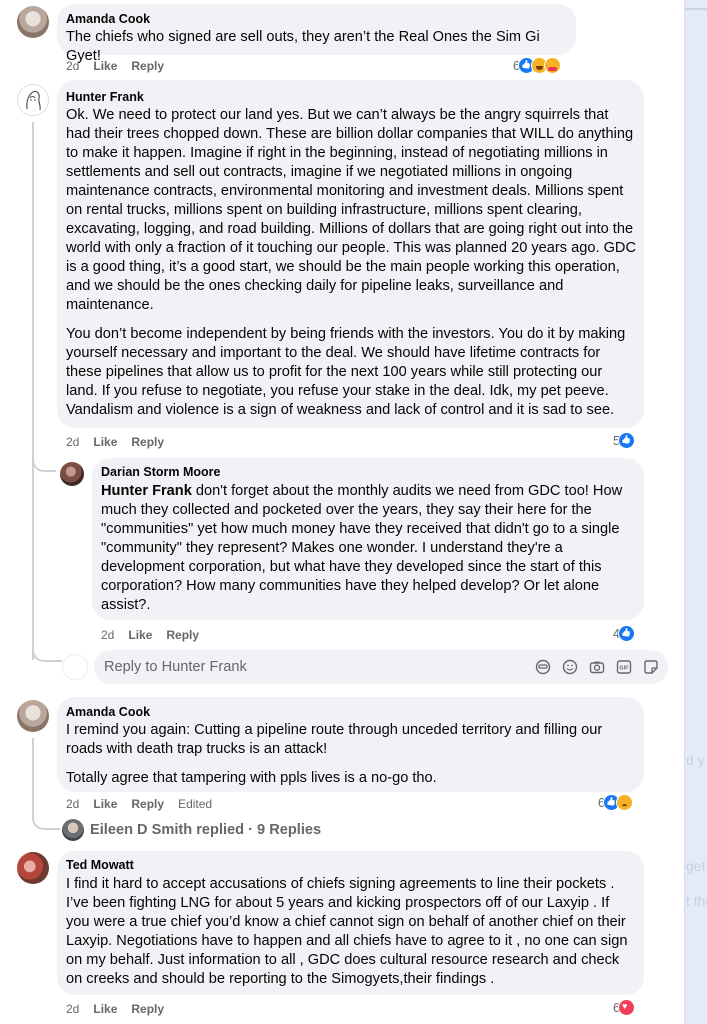  I want to click on gif-icon: GIF, so click(624, 667).